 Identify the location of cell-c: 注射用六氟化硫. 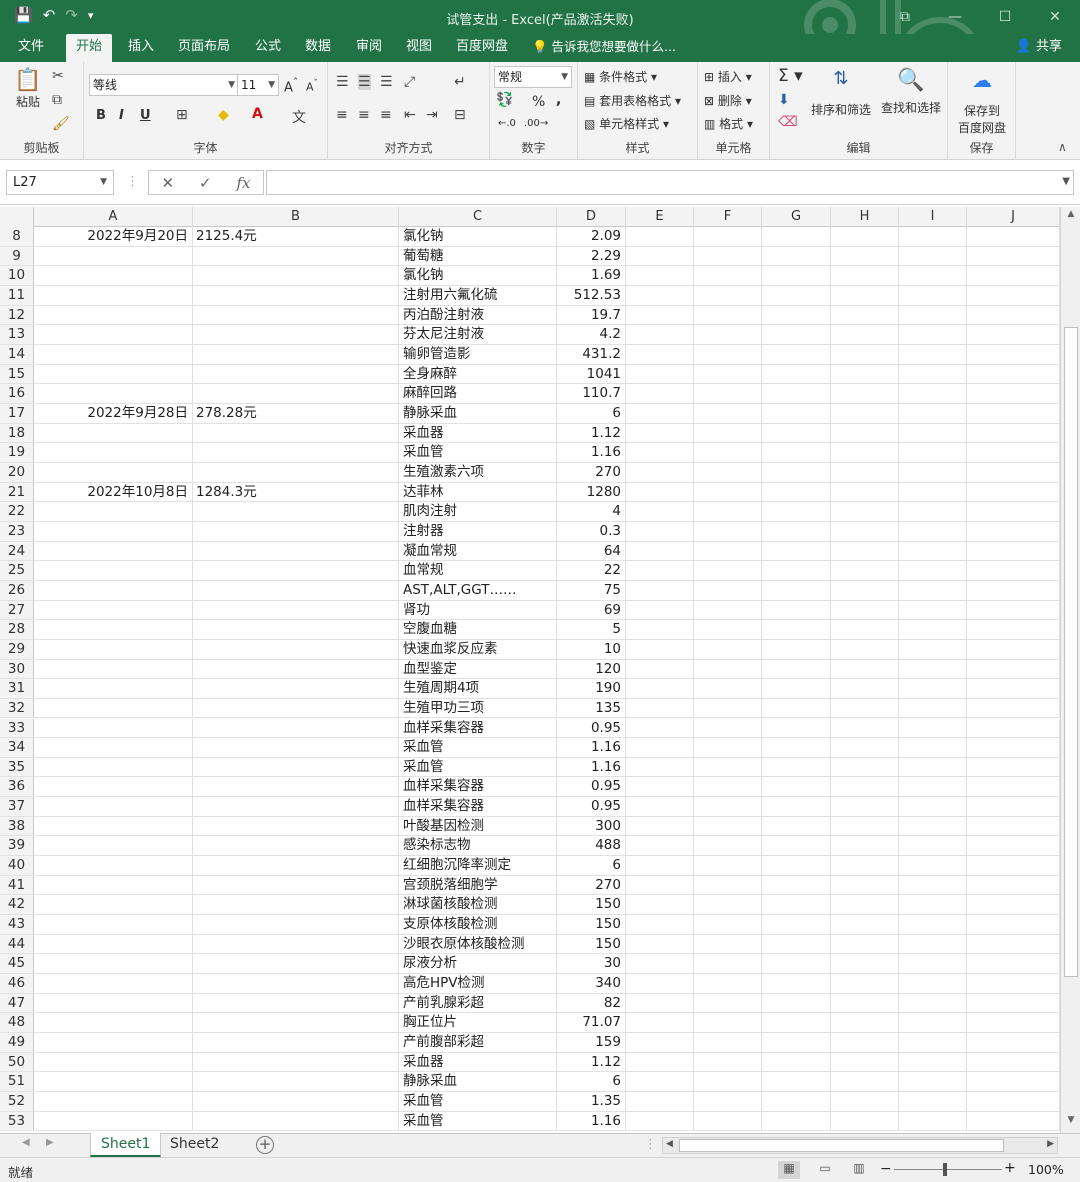
(478, 295).